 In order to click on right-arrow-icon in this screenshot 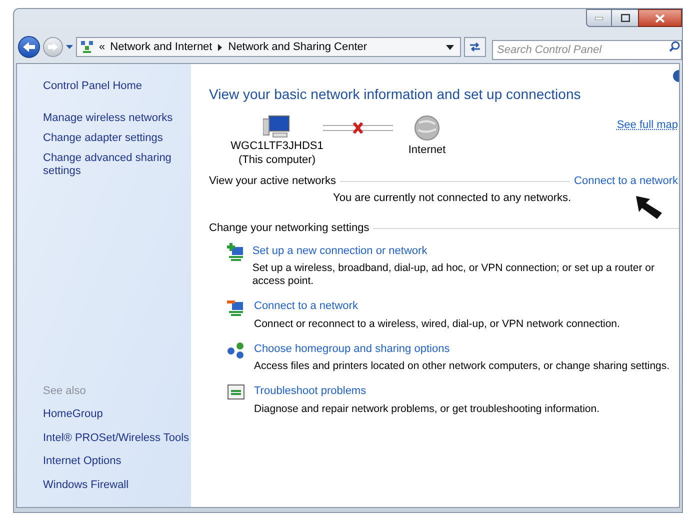, I will do `click(53, 47)`.